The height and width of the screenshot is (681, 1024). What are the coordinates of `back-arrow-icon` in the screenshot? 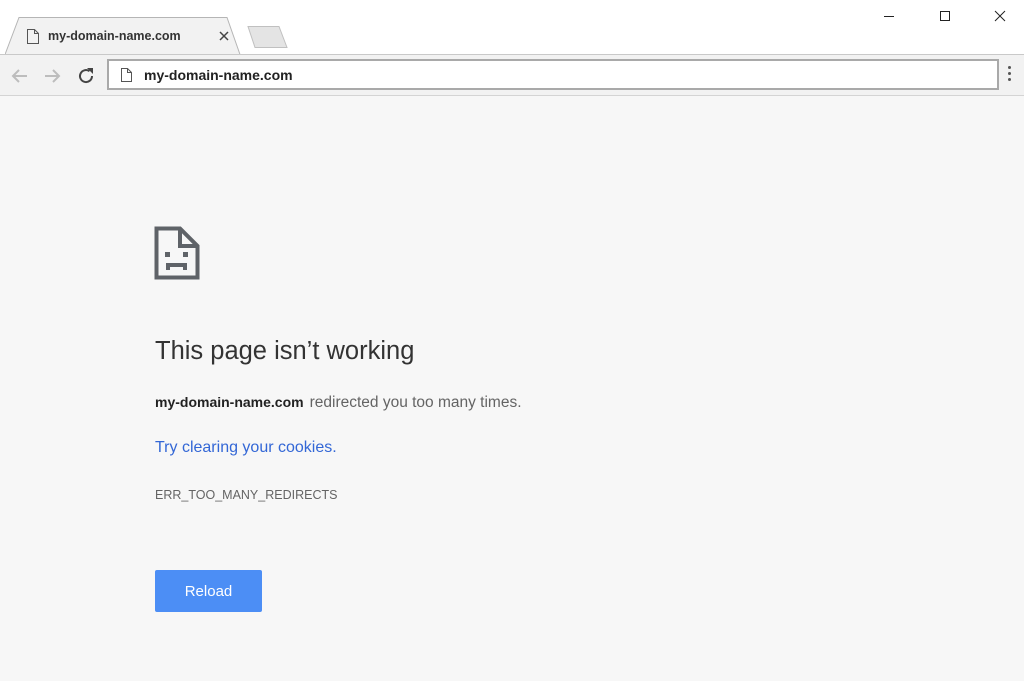 It's located at (19, 76).